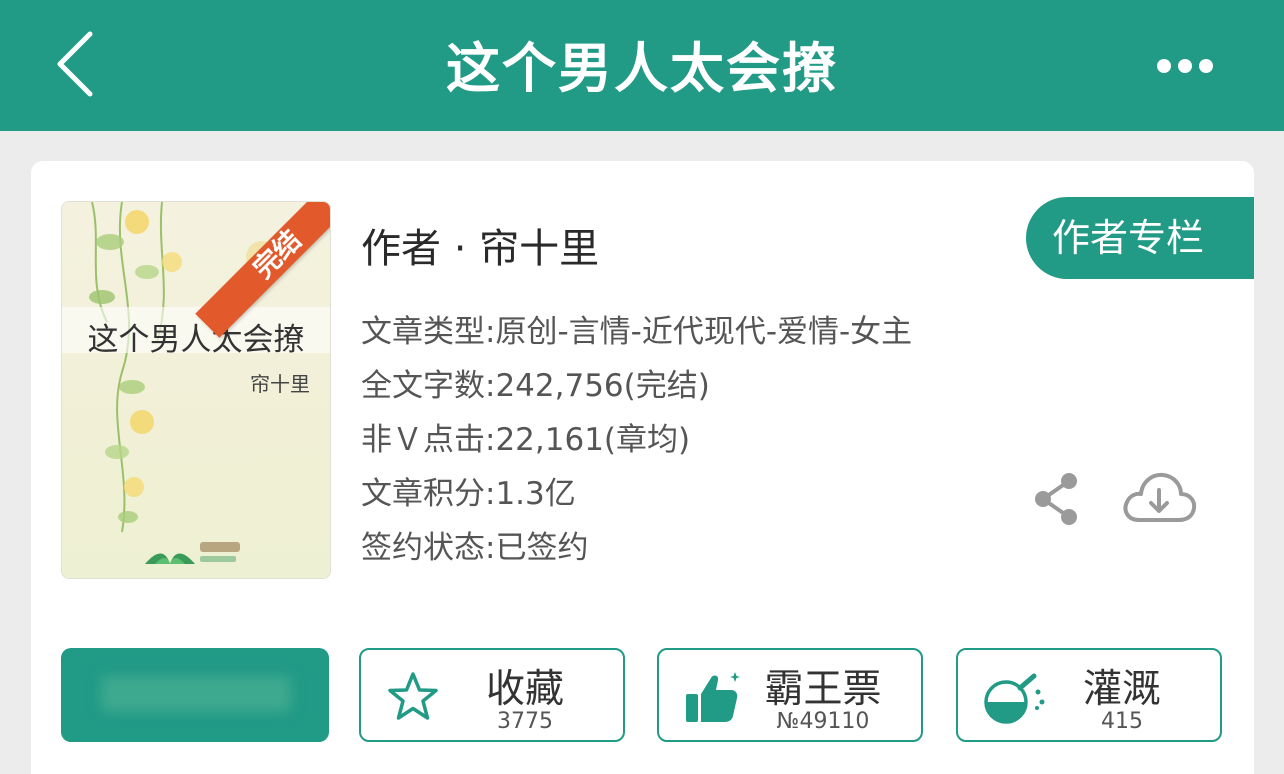 The width and height of the screenshot is (1284, 774). Describe the element at coordinates (524, 689) in the screenshot. I see `favorite-label: 收藏` at that location.